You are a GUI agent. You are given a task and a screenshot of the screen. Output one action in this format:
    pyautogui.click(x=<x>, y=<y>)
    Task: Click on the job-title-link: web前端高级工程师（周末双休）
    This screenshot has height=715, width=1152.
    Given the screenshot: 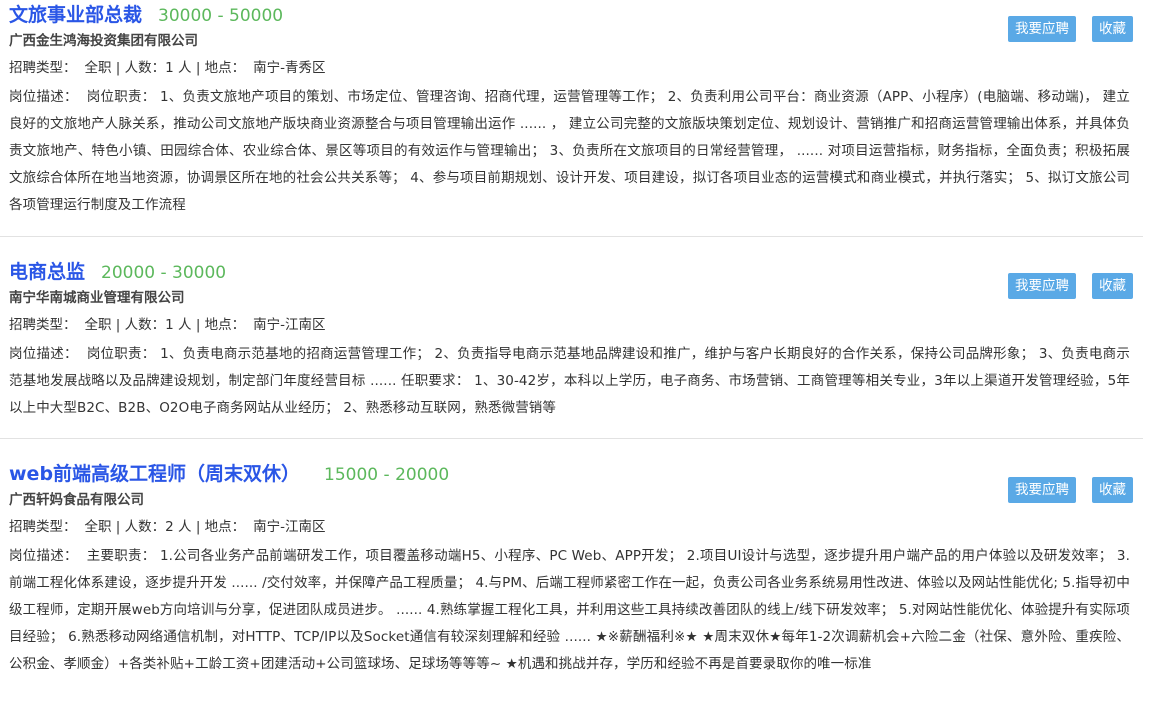 What is the action you would take?
    pyautogui.click(x=154, y=472)
    